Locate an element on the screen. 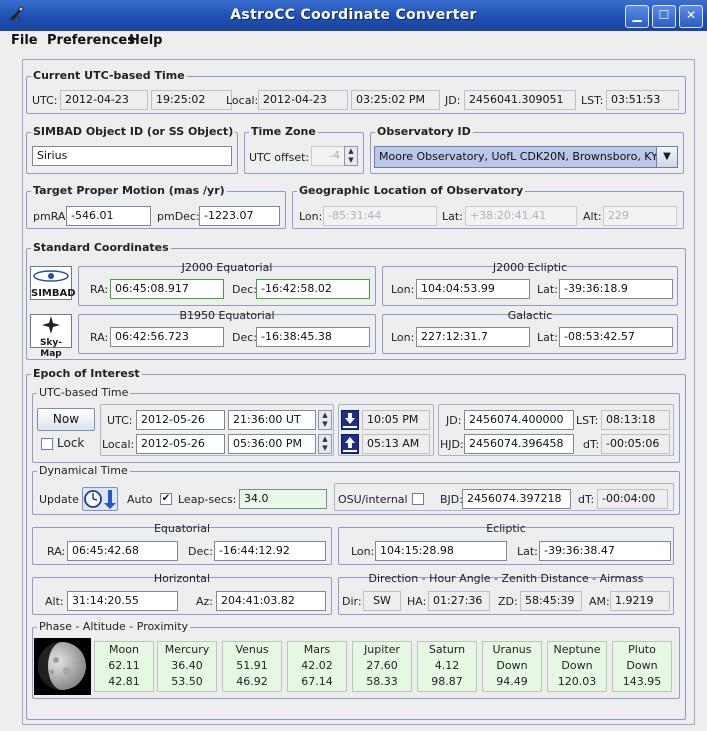  zd-field: 58:45:39 is located at coordinates (551, 601).